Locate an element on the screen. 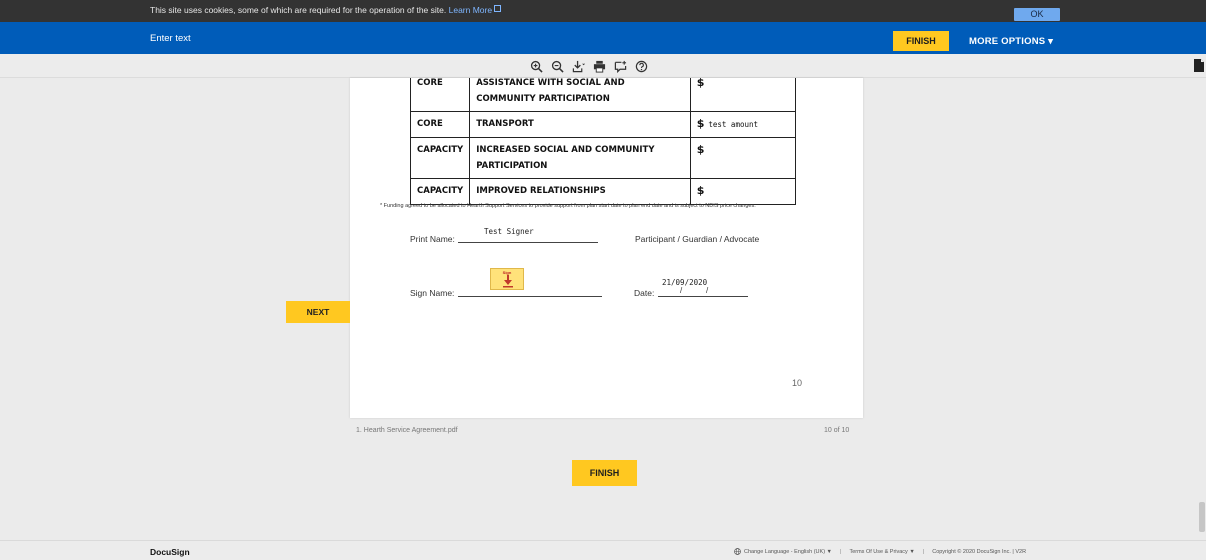 Image resolution: width=1206 pixels, height=560 pixels. date-label: Date: is located at coordinates (644, 293).